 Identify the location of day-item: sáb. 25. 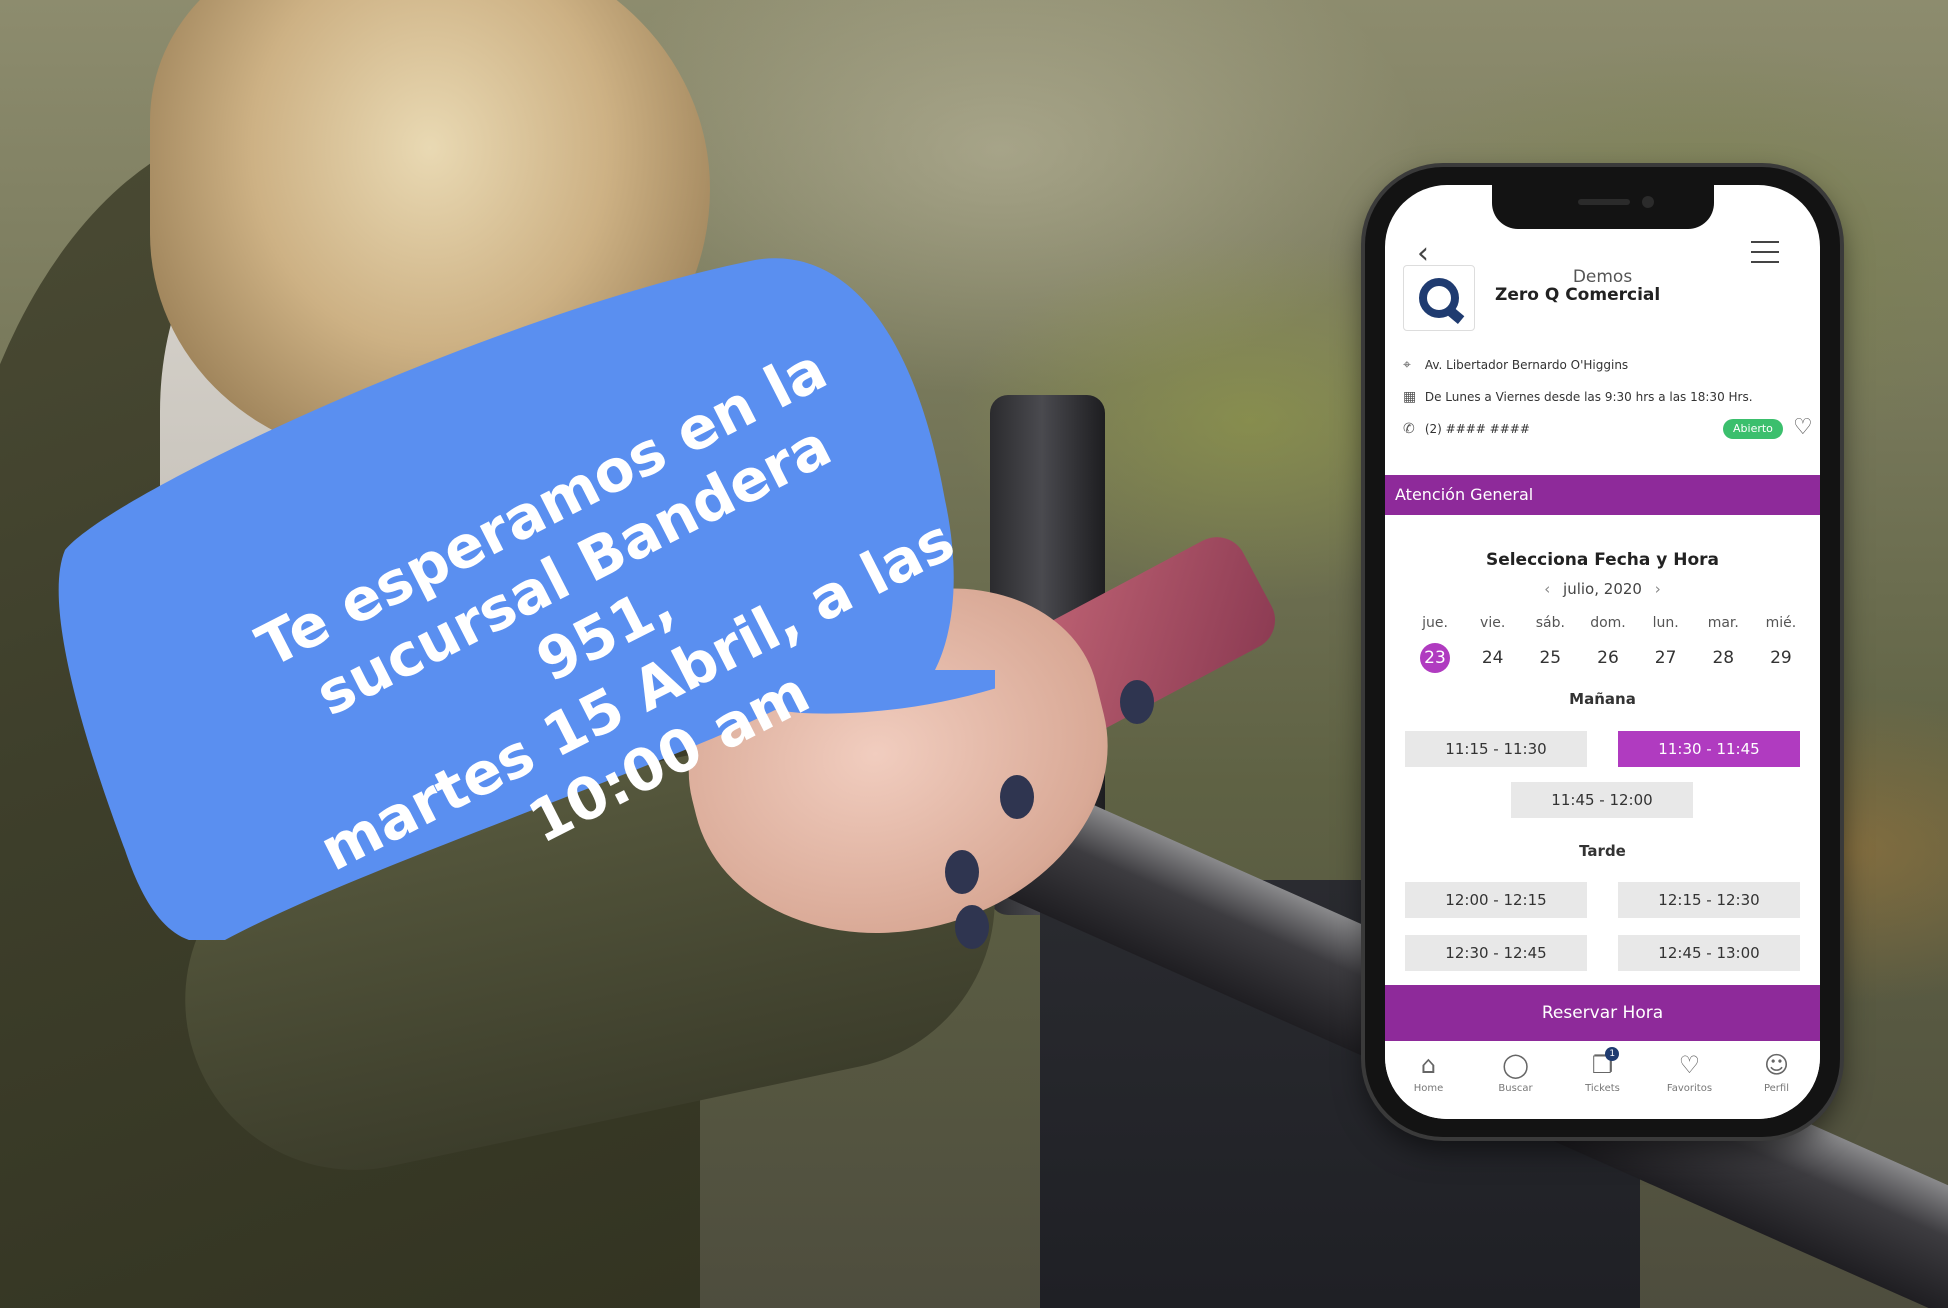
(1550, 644).